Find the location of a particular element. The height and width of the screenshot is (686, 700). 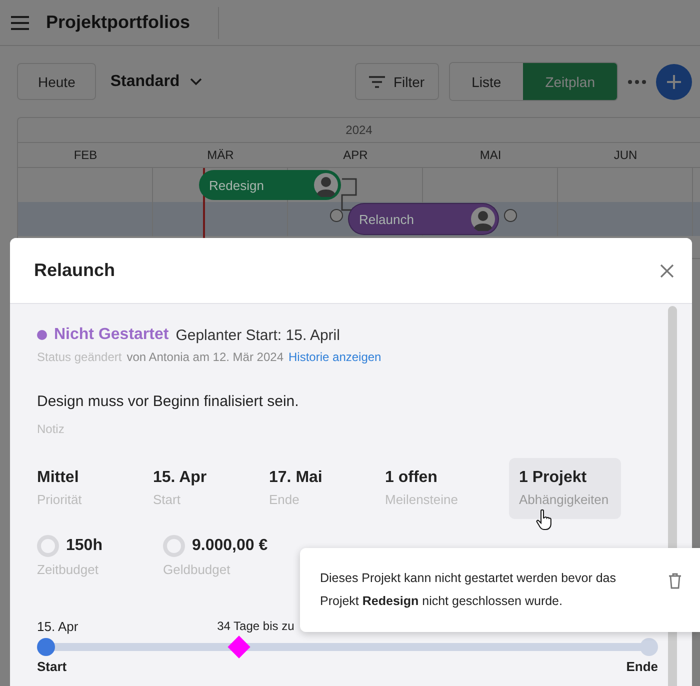

month-label: JUN is located at coordinates (625, 155).